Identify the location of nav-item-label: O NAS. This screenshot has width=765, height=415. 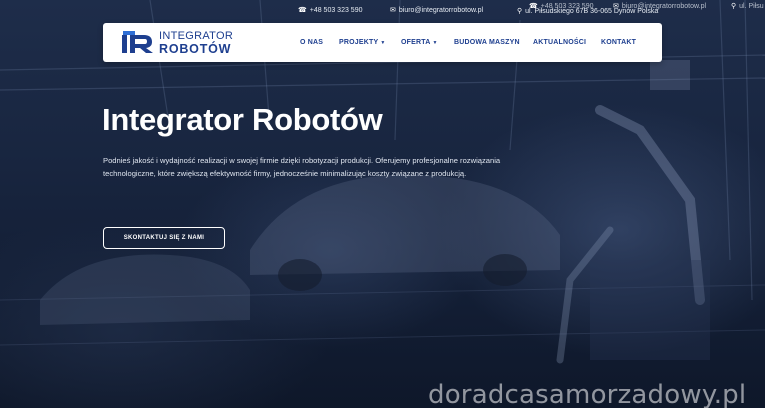
(312, 42).